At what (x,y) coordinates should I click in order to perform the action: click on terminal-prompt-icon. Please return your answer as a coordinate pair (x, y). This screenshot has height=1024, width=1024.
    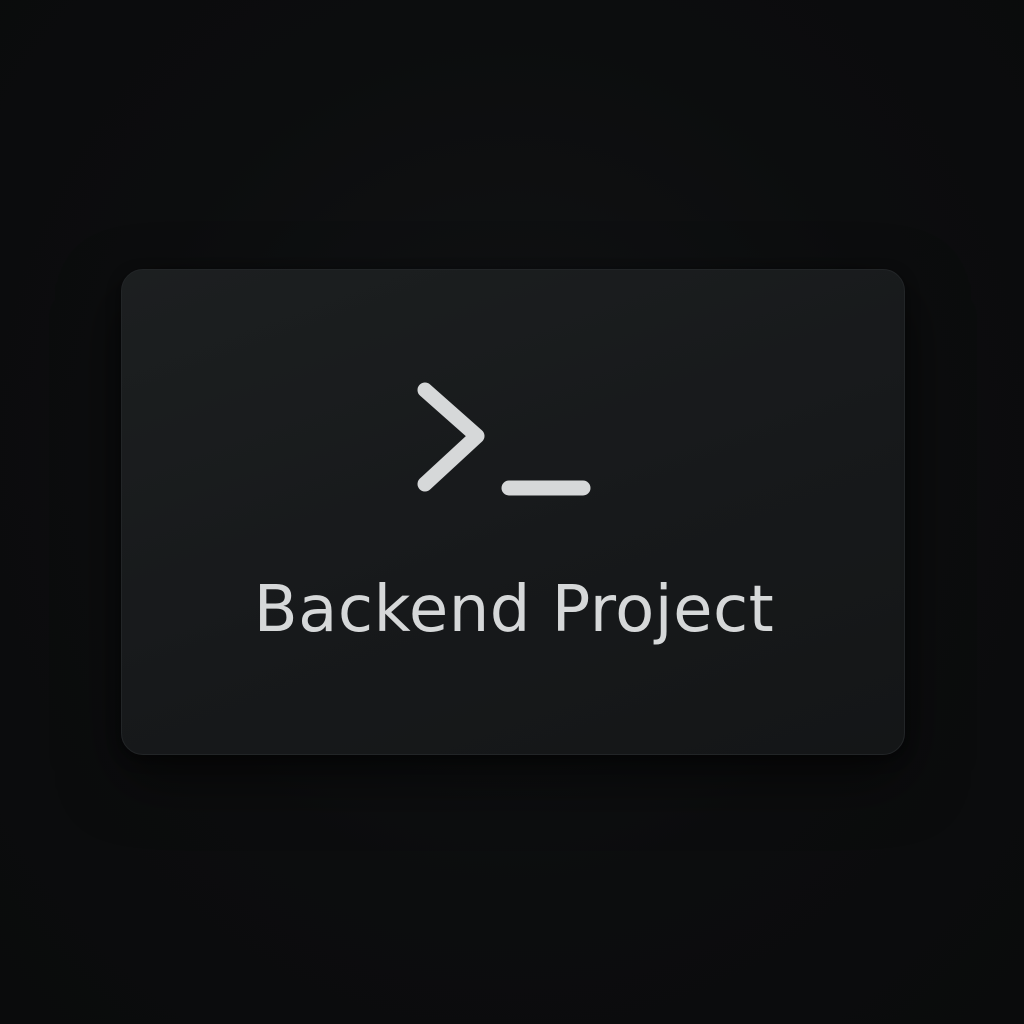
    Looking at the image, I should click on (505, 440).